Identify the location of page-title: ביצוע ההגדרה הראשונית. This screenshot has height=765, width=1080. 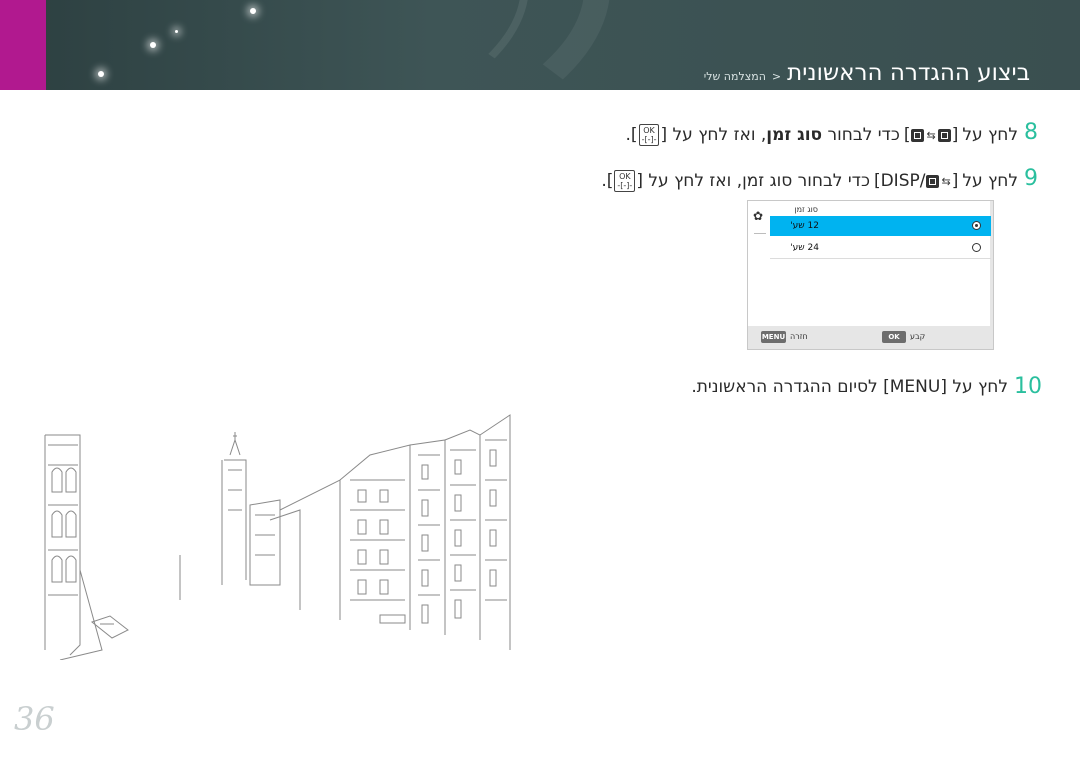
(908, 73).